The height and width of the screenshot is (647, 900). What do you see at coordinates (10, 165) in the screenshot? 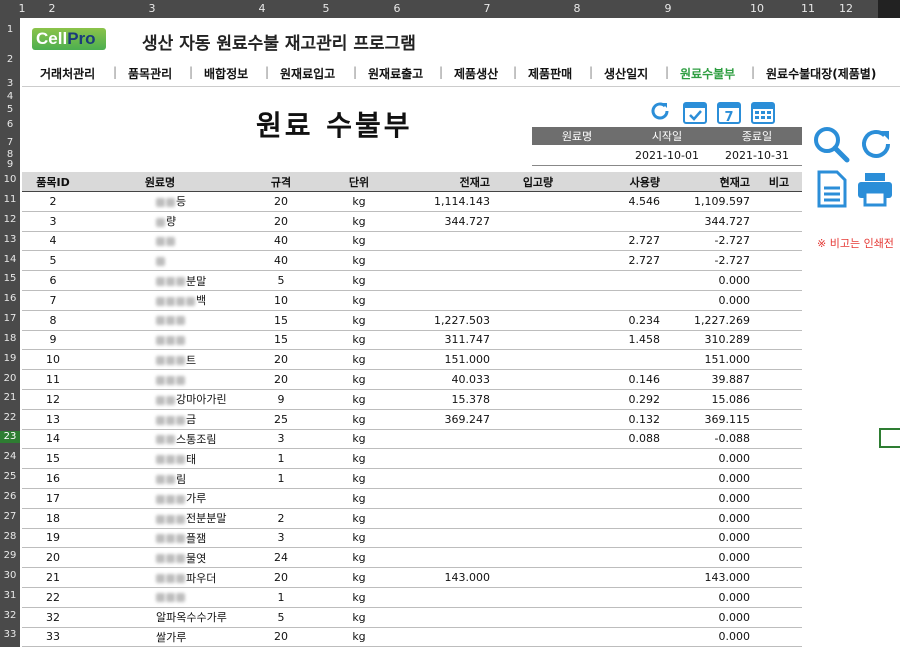
I see `row-label: 9` at bounding box center [10, 165].